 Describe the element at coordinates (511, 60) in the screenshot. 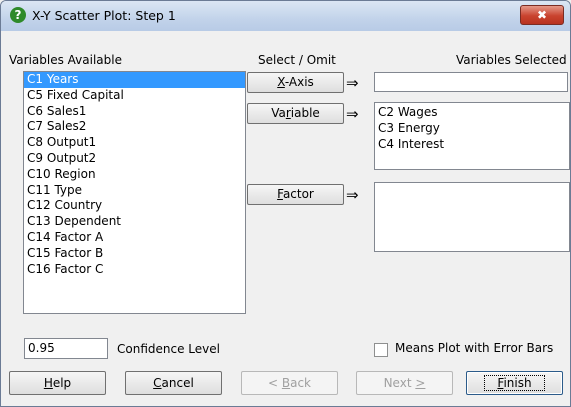

I see `variables-selected-label: Variables Selected` at that location.